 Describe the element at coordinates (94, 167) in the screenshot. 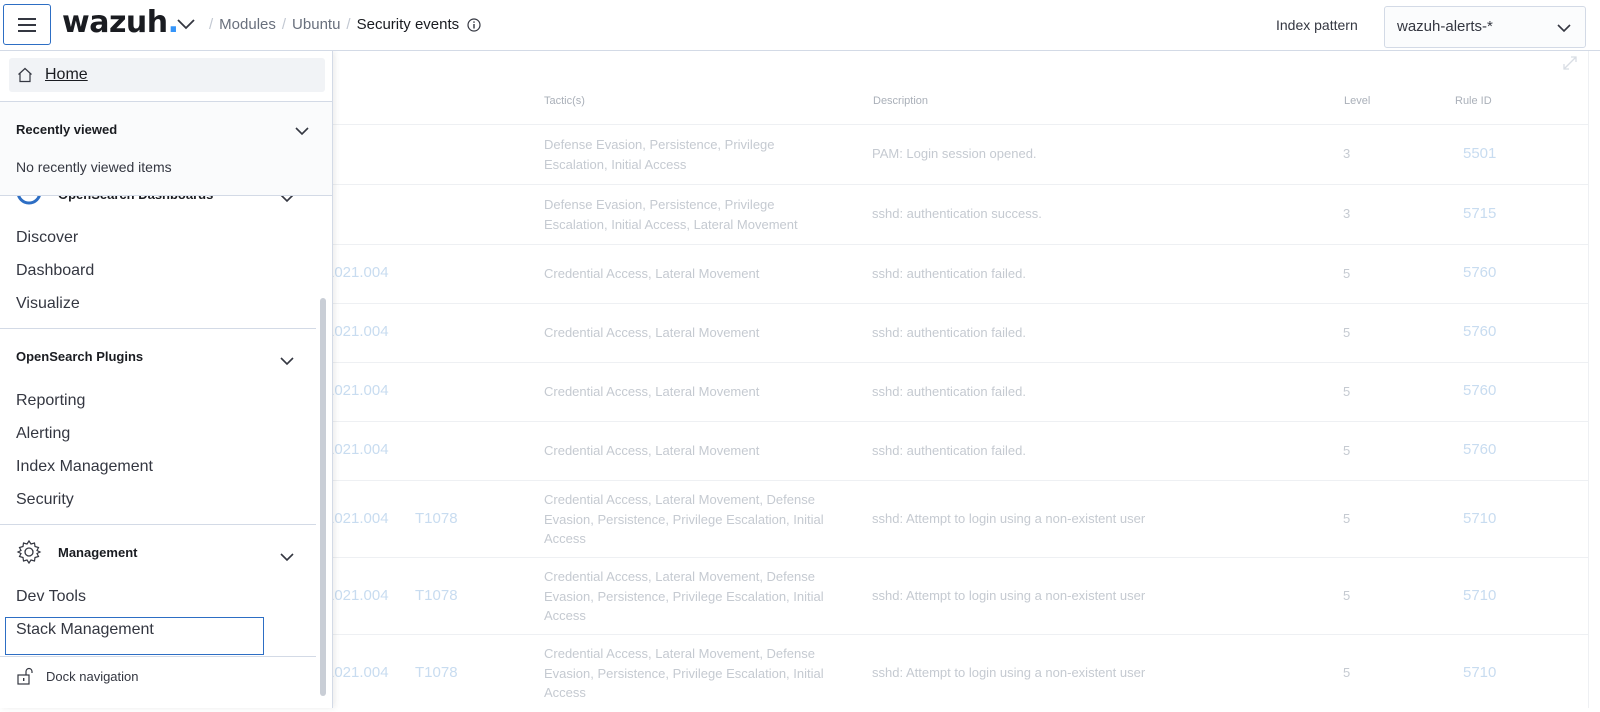

I see `recently-viewed-empty: No recently viewed items` at that location.